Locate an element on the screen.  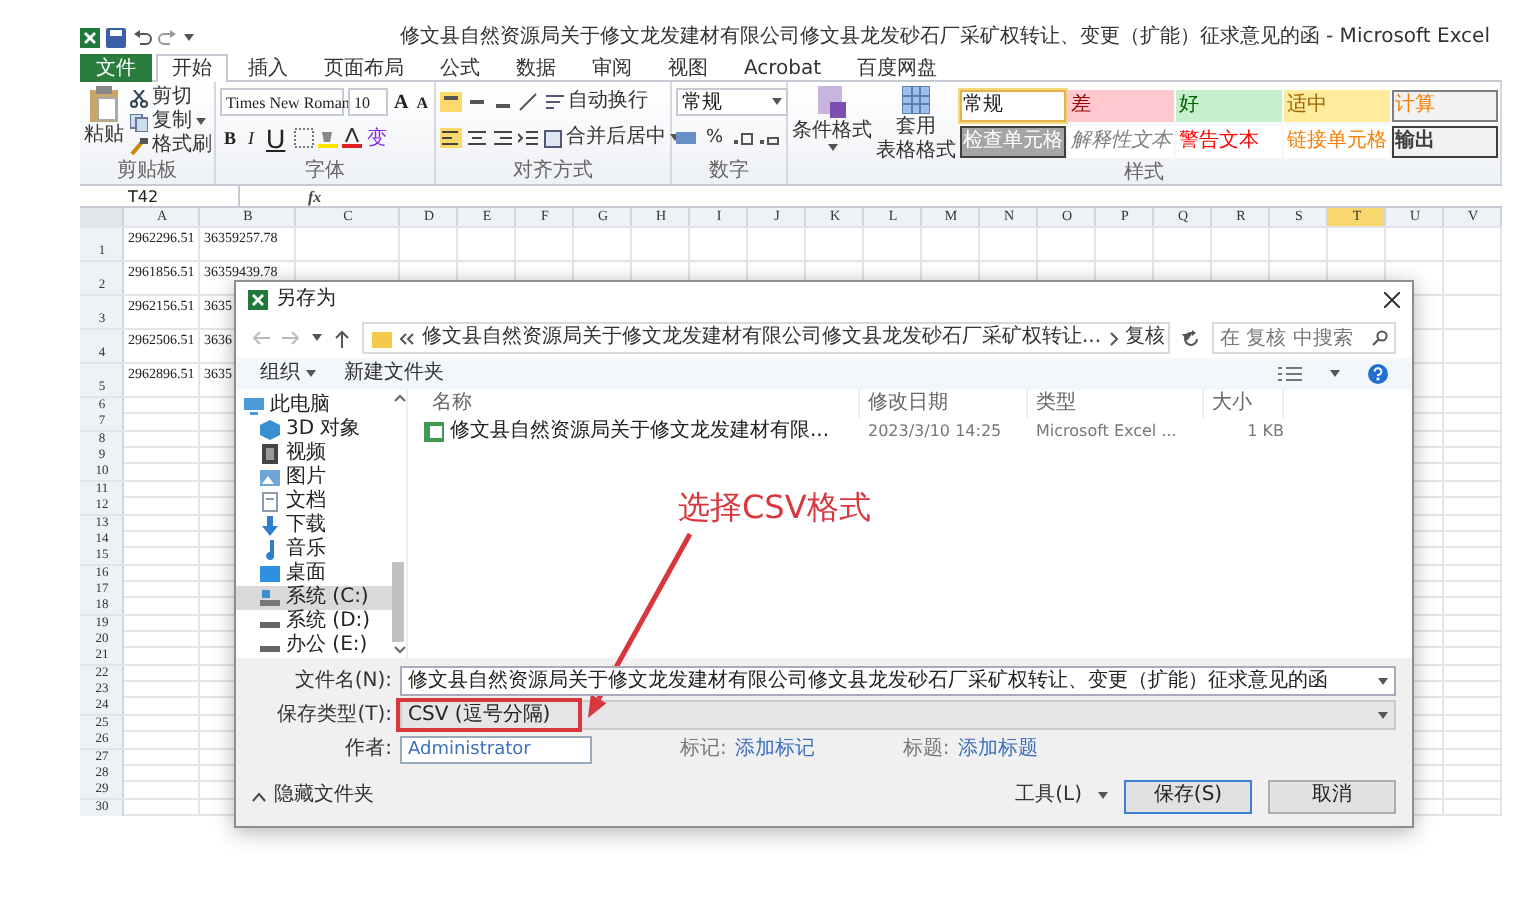
nav-pane-item: 文档 is located at coordinates (314, 502).